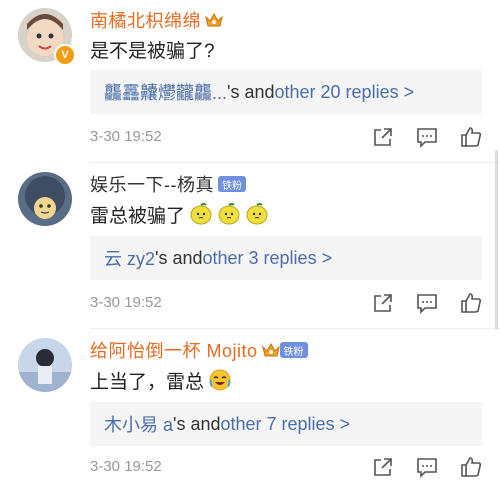 This screenshot has height=488, width=500. I want to click on comment-text-content: 上当了，雷总, so click(147, 382).